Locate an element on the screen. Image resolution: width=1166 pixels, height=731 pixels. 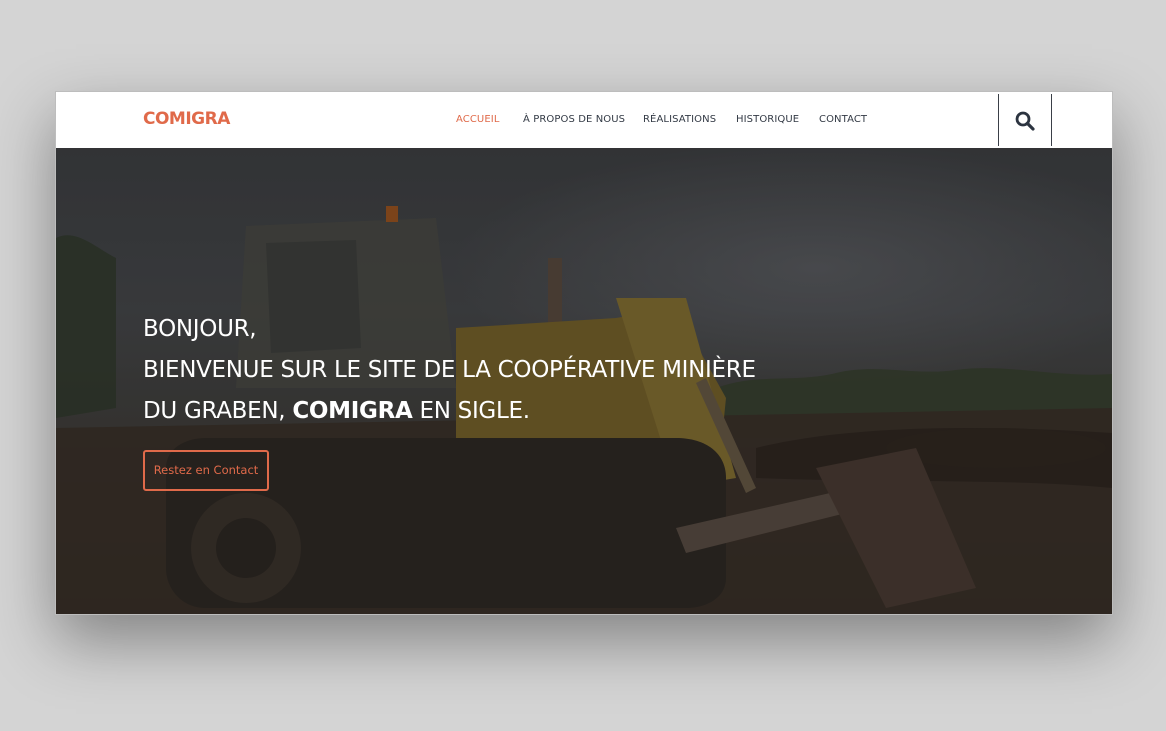
nav-item-contact: CONTACT is located at coordinates (843, 119).